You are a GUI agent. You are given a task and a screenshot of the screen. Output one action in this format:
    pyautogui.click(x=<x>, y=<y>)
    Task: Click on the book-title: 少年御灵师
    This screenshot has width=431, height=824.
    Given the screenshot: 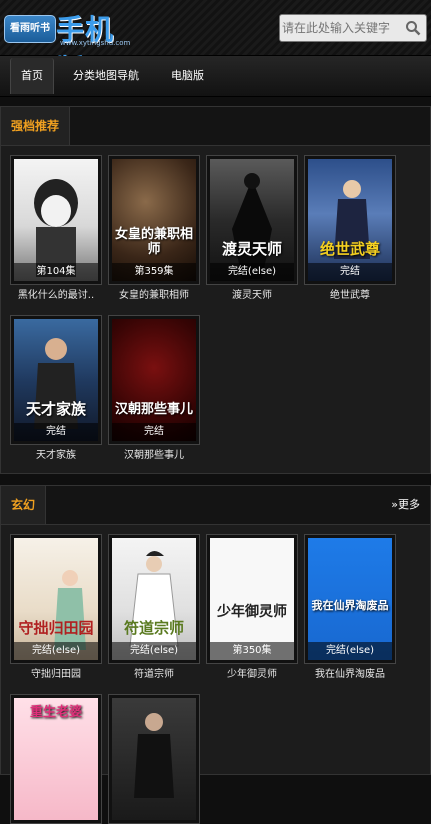 What is the action you would take?
    pyautogui.click(x=252, y=675)
    